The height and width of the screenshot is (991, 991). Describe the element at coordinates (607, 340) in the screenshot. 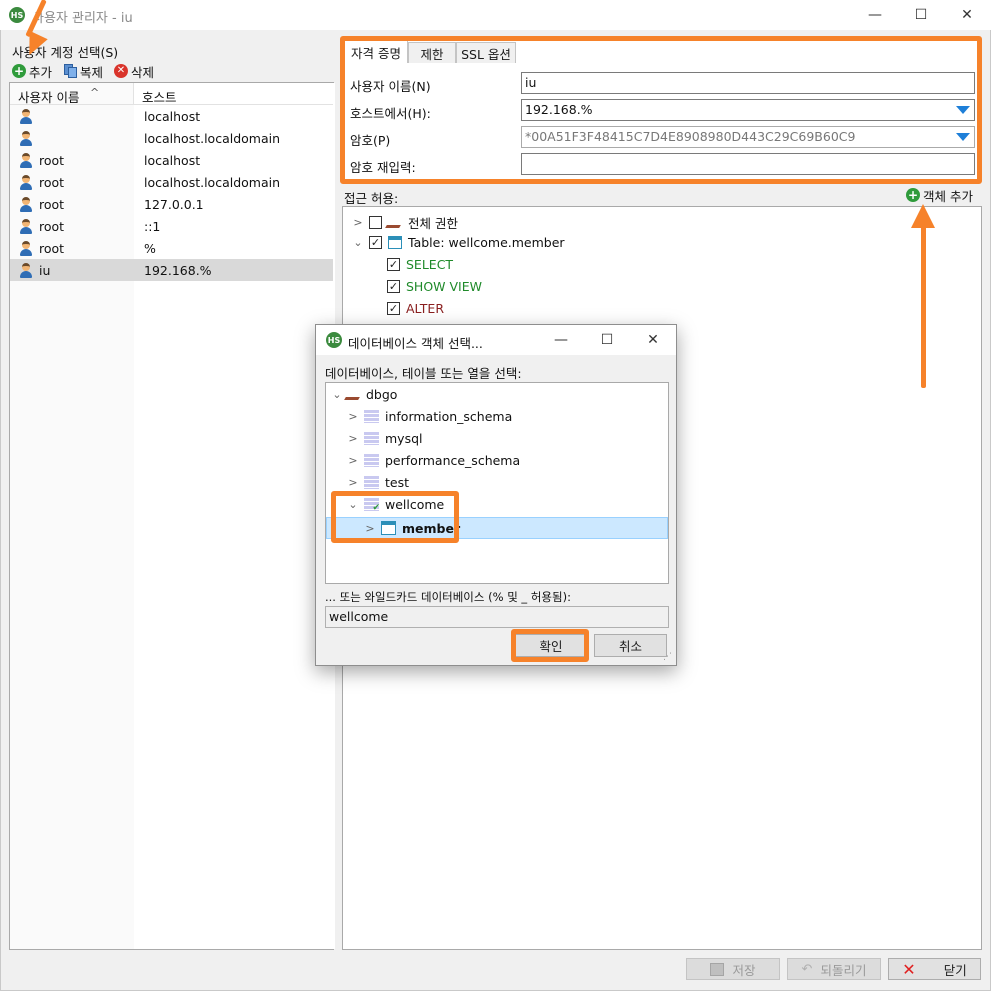

I see `dialog-maximize-button: ☐` at that location.